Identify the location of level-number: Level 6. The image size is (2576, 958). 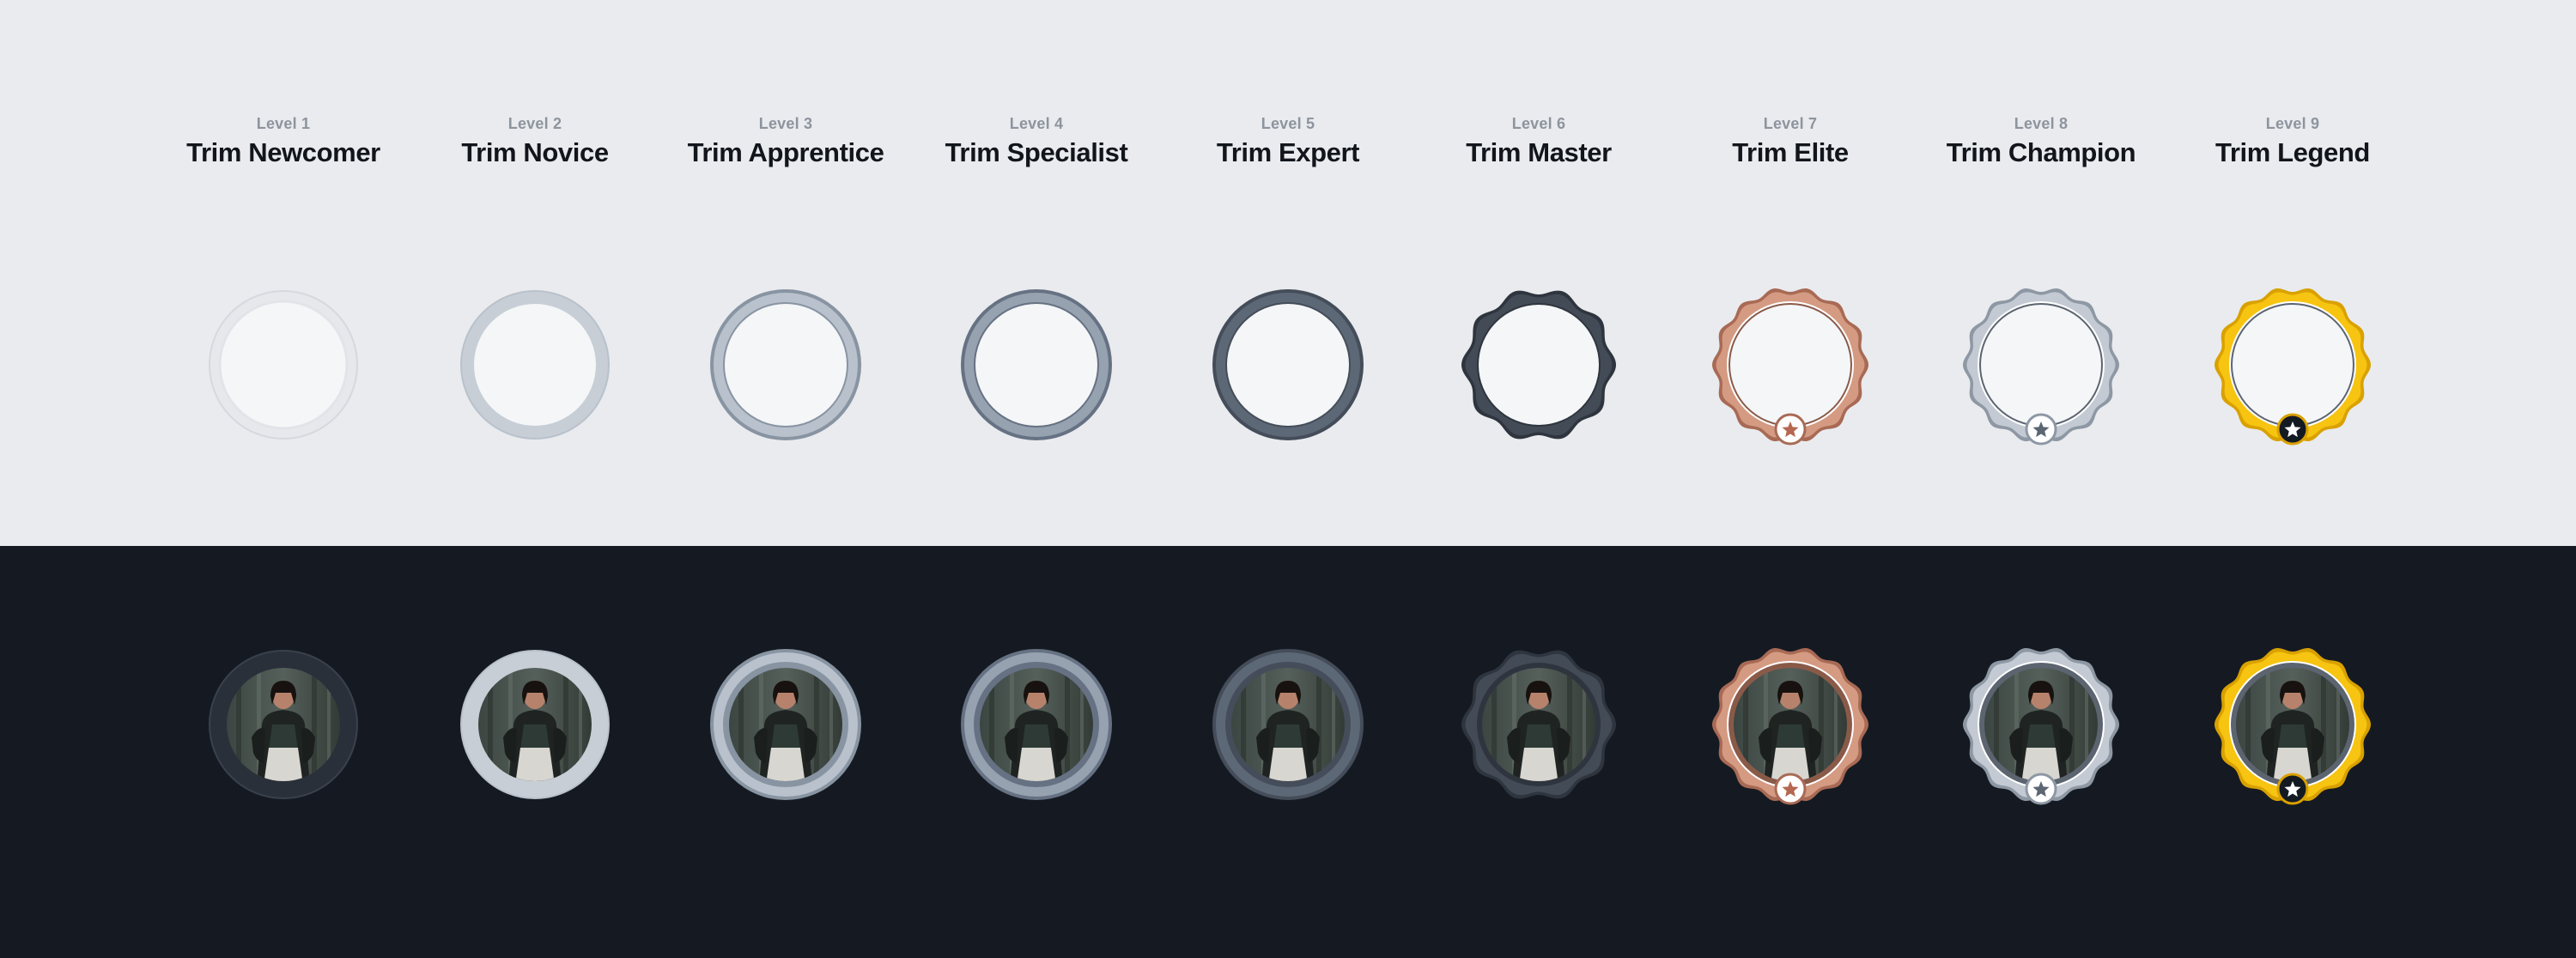
(1539, 123).